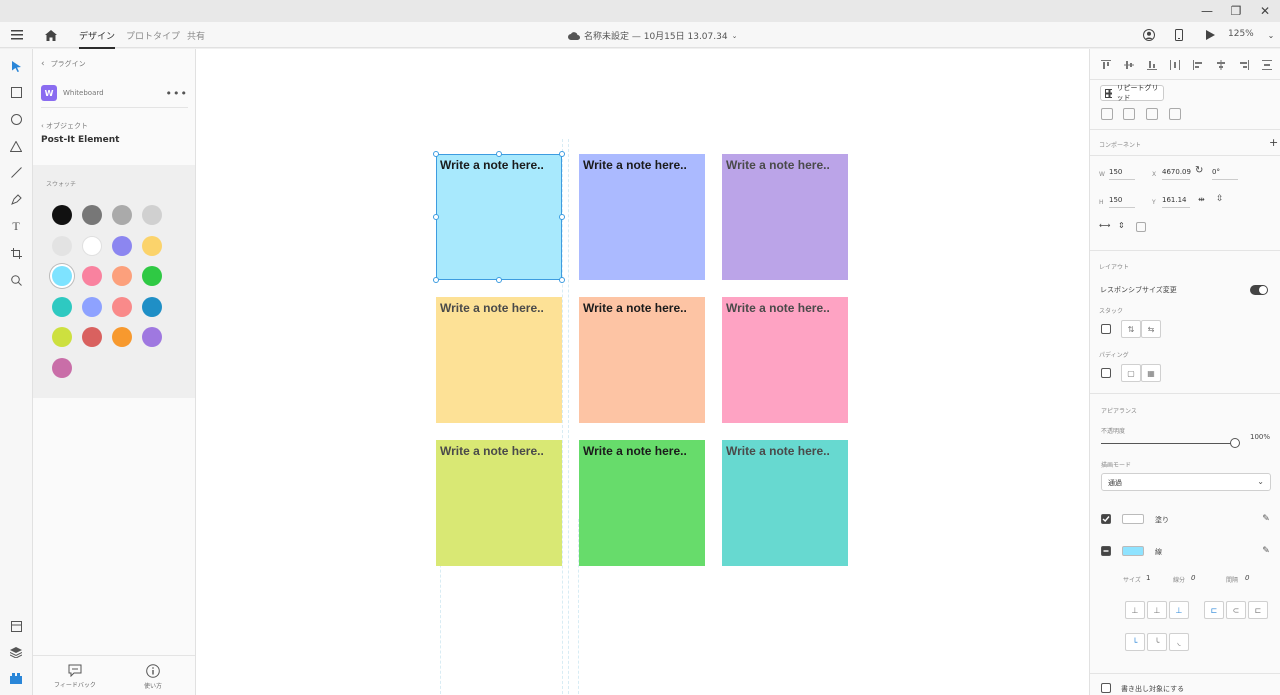  I want to click on boolean-exclude-icon, so click(1175, 114).